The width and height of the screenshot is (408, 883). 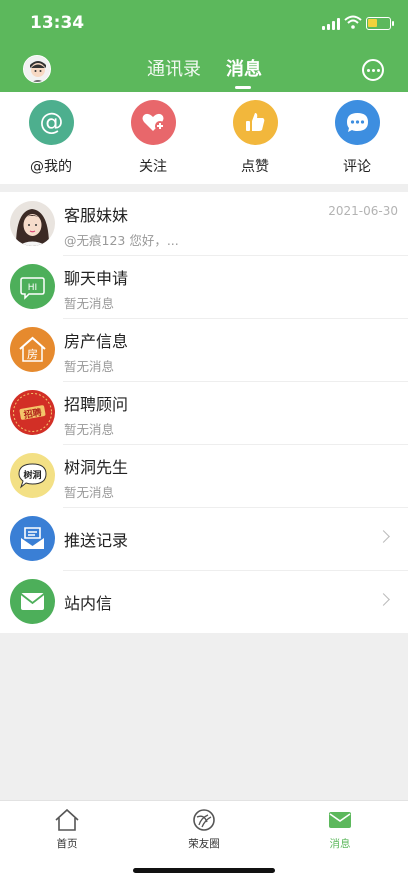 I want to click on active-tab-indicator, so click(x=243, y=87).